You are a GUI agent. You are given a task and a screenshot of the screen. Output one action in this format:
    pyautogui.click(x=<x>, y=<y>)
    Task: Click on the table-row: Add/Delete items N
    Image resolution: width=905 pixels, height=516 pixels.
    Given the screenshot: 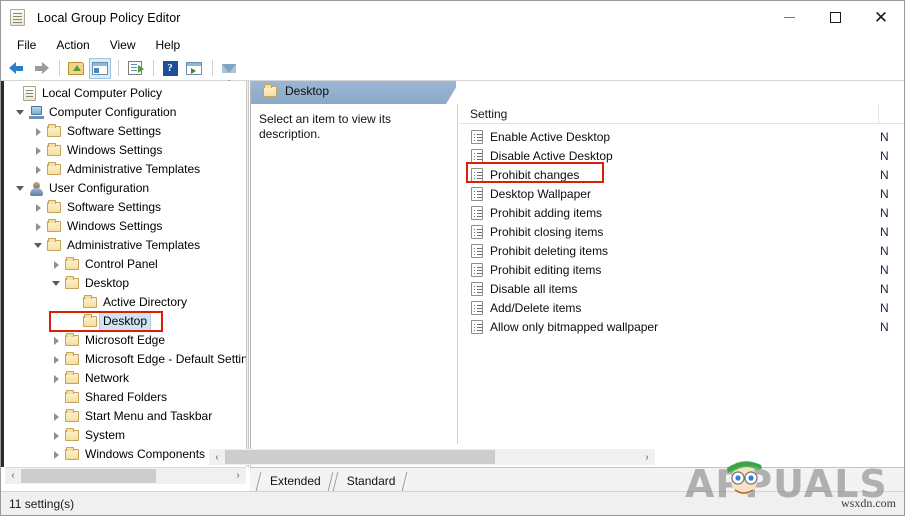 What is the action you would take?
    pyautogui.click(x=681, y=307)
    